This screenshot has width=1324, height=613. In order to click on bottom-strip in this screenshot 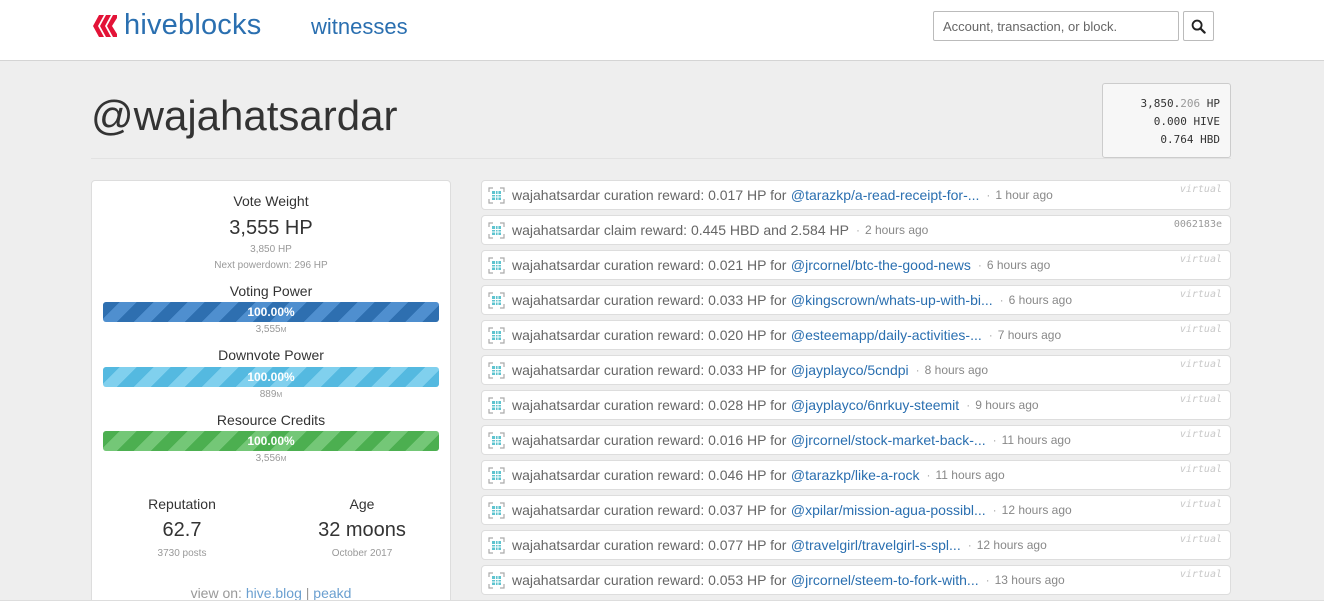, I will do `click(662, 606)`.